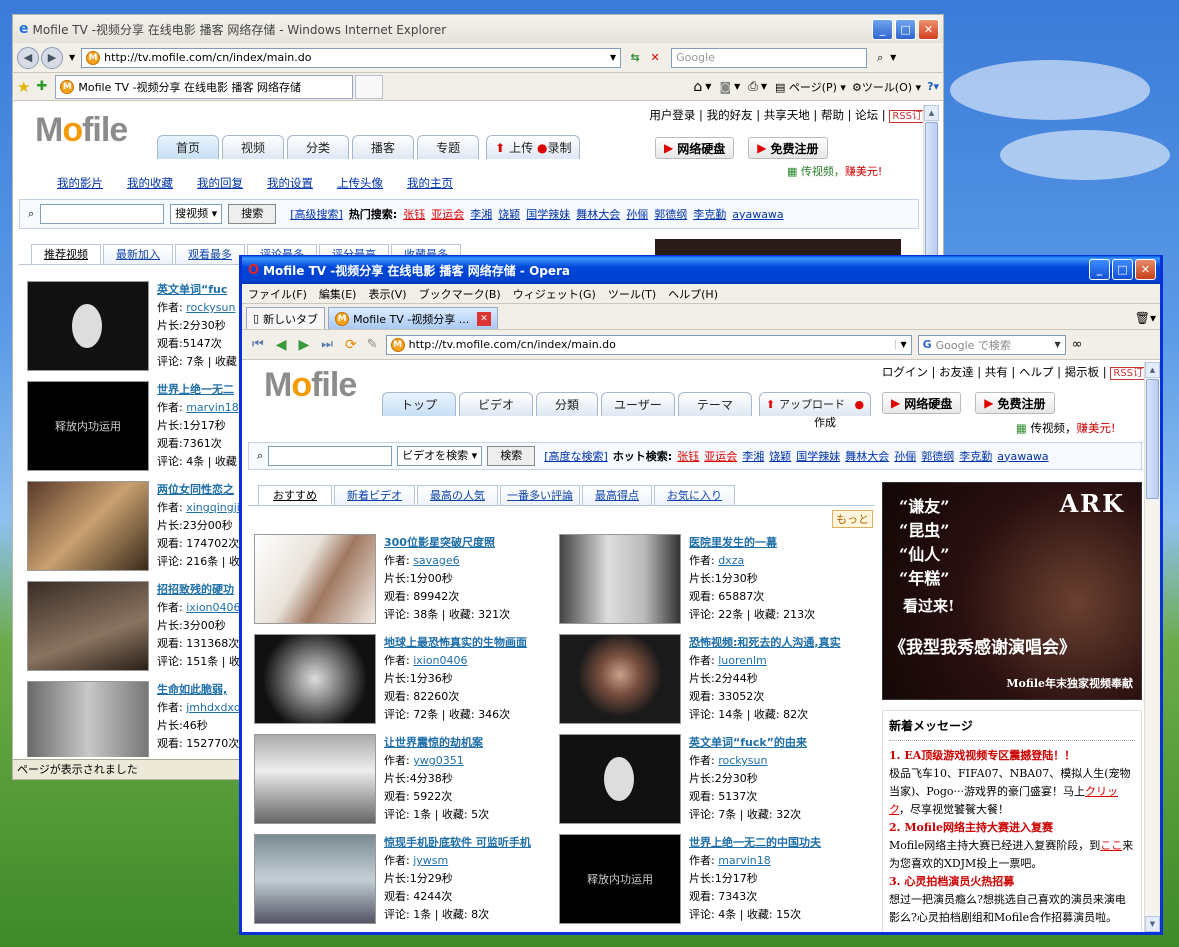 The width and height of the screenshot is (1179, 947). I want to click on tab-newest: 最新加入, so click(138, 254).